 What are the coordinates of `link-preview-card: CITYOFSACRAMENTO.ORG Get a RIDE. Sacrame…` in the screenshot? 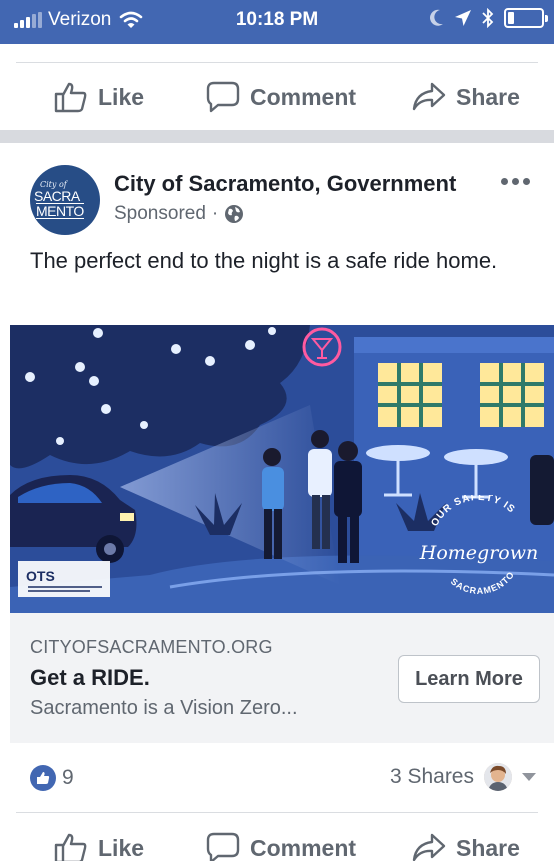 It's located at (282, 678).